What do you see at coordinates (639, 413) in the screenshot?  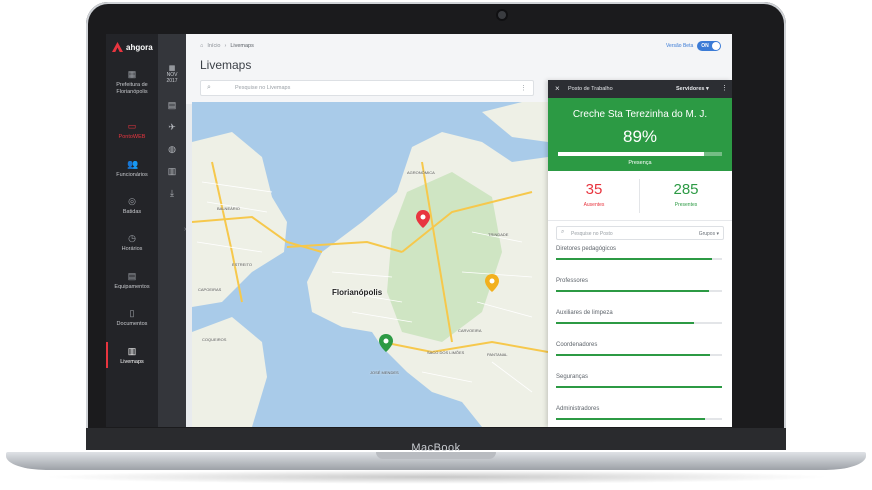 I see `group-row: Administradores` at bounding box center [639, 413].